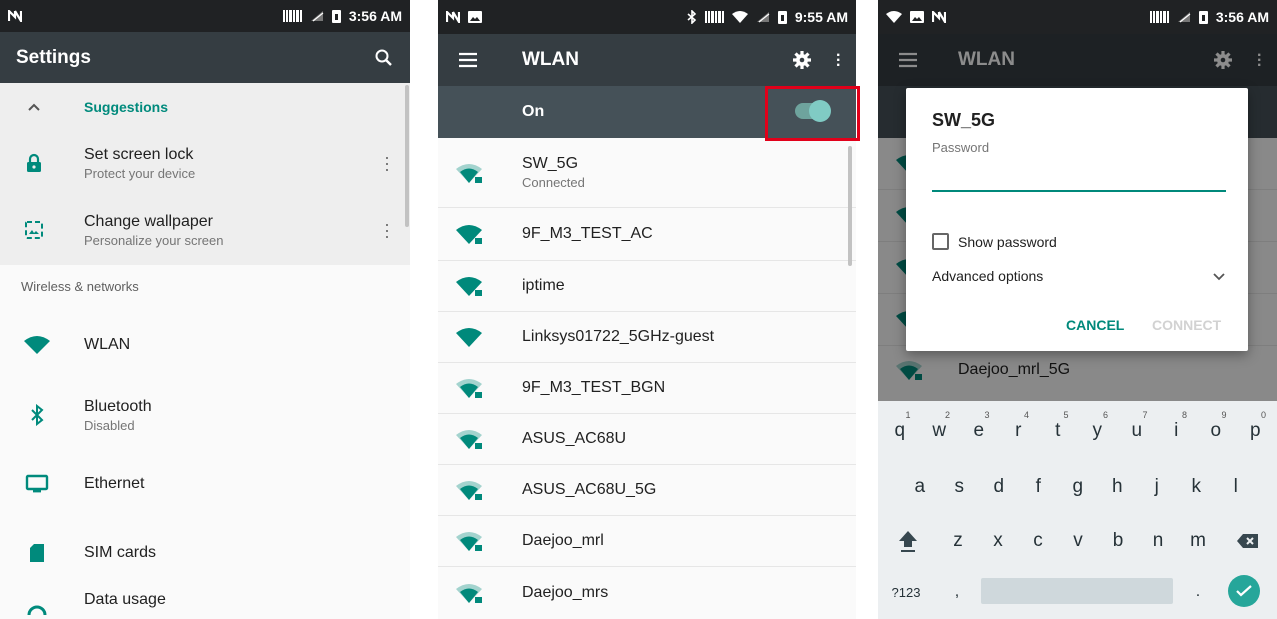 This screenshot has height=619, width=1277. I want to click on key-label: y, so click(1097, 430).